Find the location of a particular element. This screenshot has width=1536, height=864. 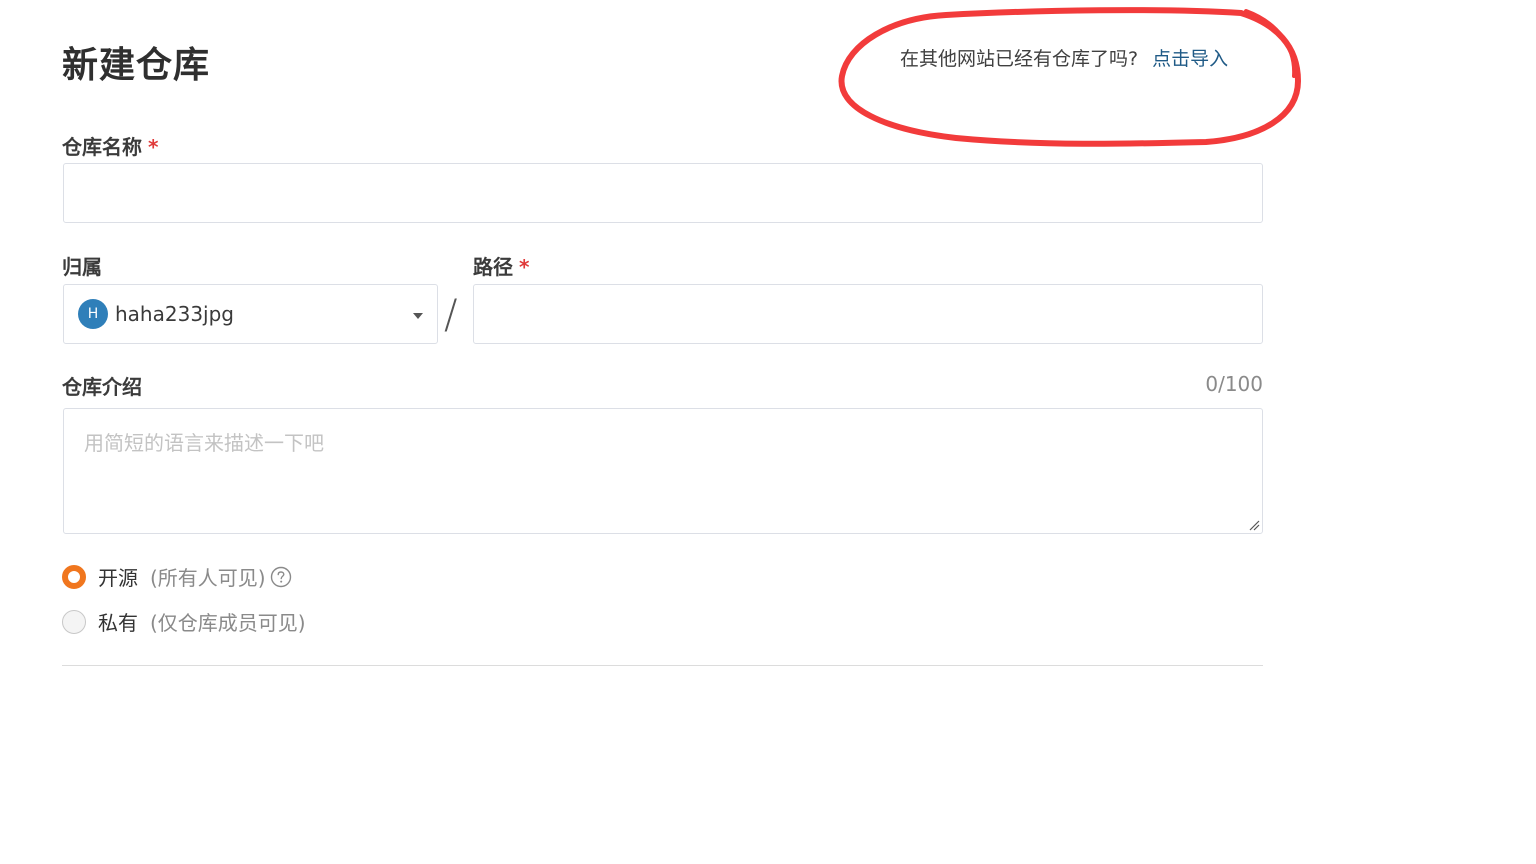

description-label: 仓库介绍 is located at coordinates (102, 387).